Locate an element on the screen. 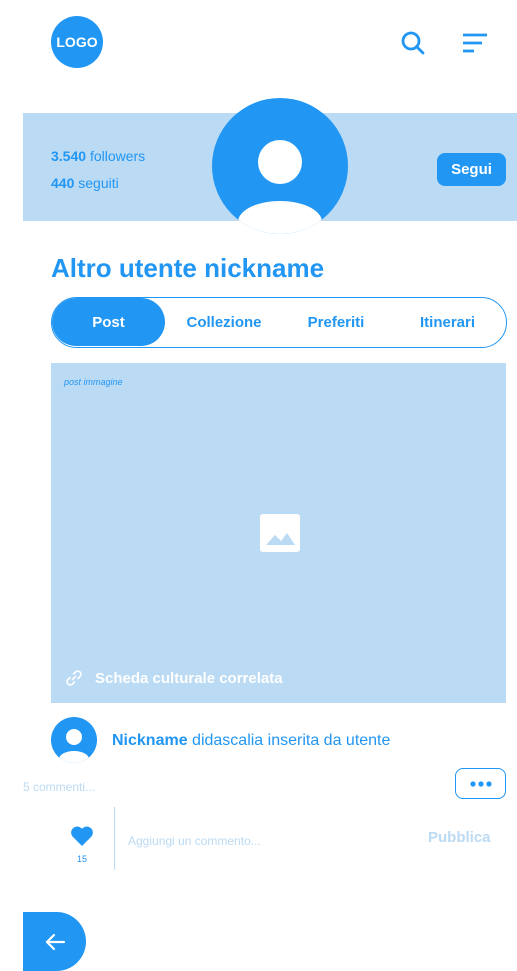 The width and height of the screenshot is (517, 971). author-avatar is located at coordinates (74, 740).